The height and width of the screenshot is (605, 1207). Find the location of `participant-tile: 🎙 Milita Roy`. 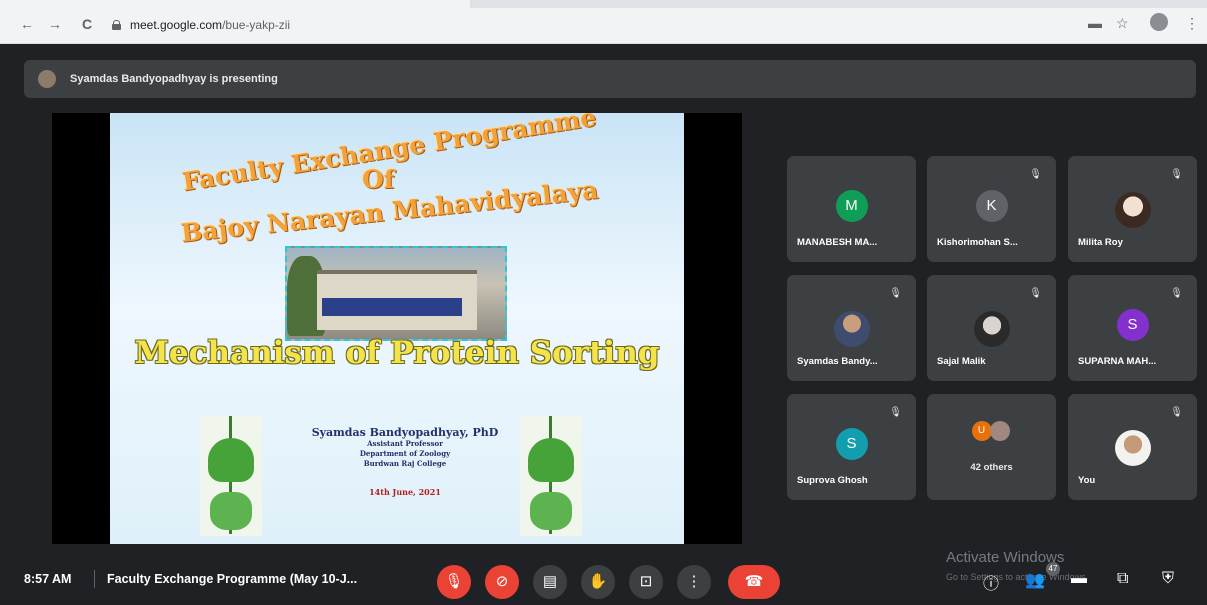

participant-tile: 🎙 Milita Roy is located at coordinates (1132, 209).